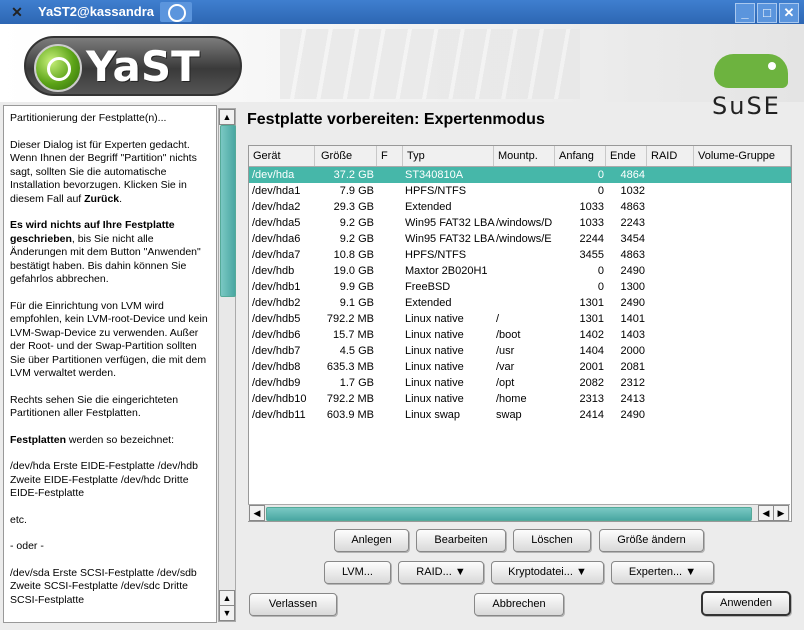 Image resolution: width=804 pixels, height=630 pixels. Describe the element at coordinates (276, 367) in the screenshot. I see `table-cell: /dev/hdb8` at that location.